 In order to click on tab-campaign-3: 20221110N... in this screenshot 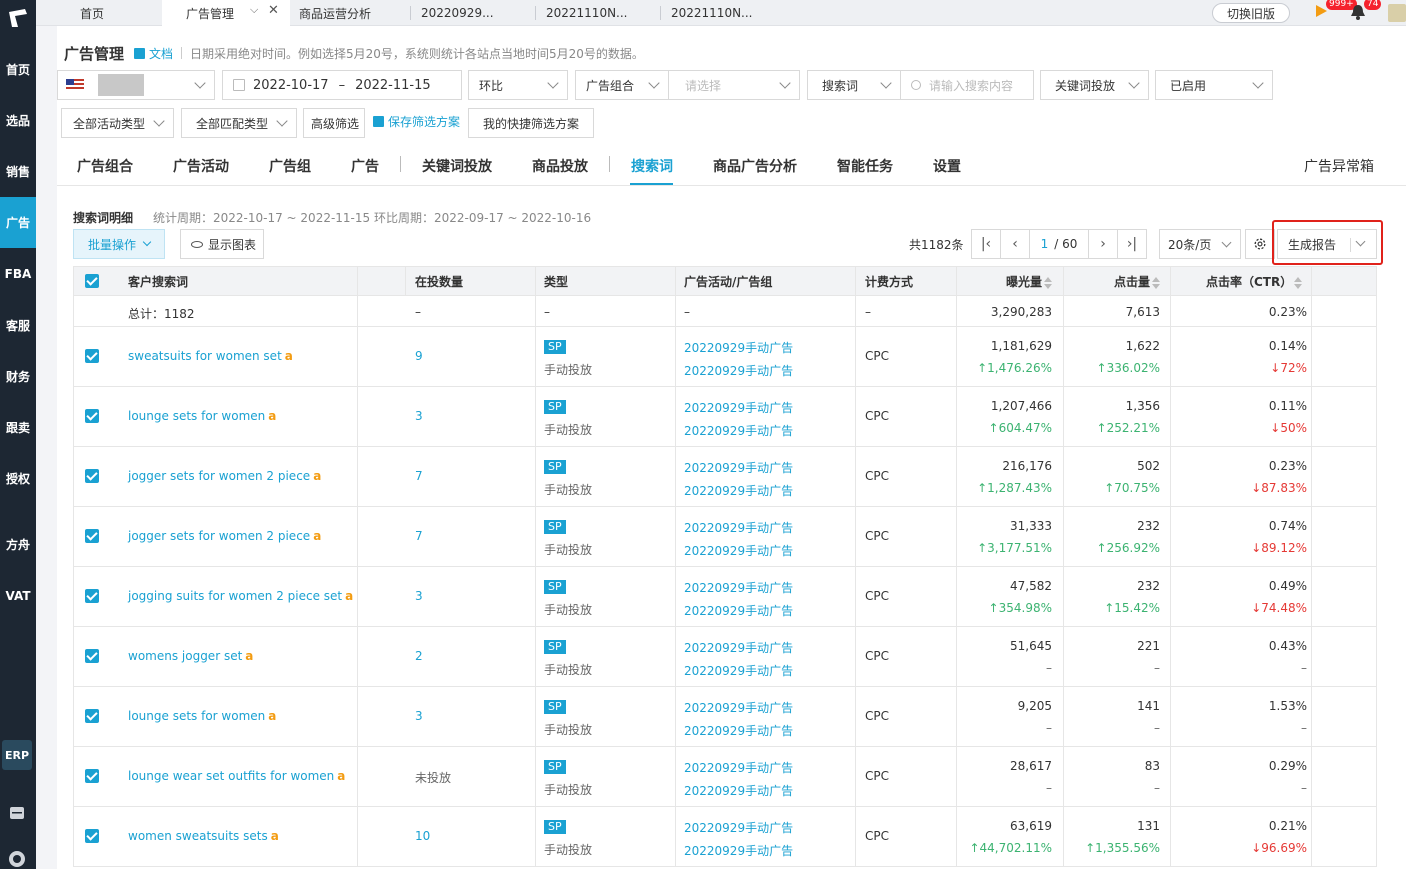, I will do `click(723, 13)`.